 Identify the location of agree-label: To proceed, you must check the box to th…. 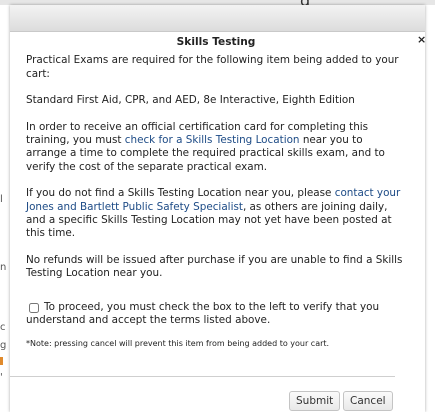
(216, 314).